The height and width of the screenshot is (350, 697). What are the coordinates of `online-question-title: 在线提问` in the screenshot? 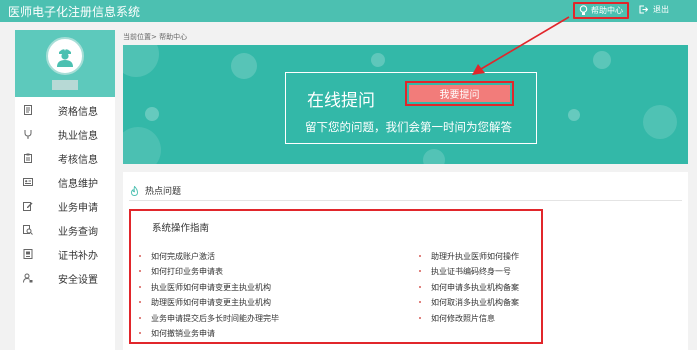 It's located at (341, 101).